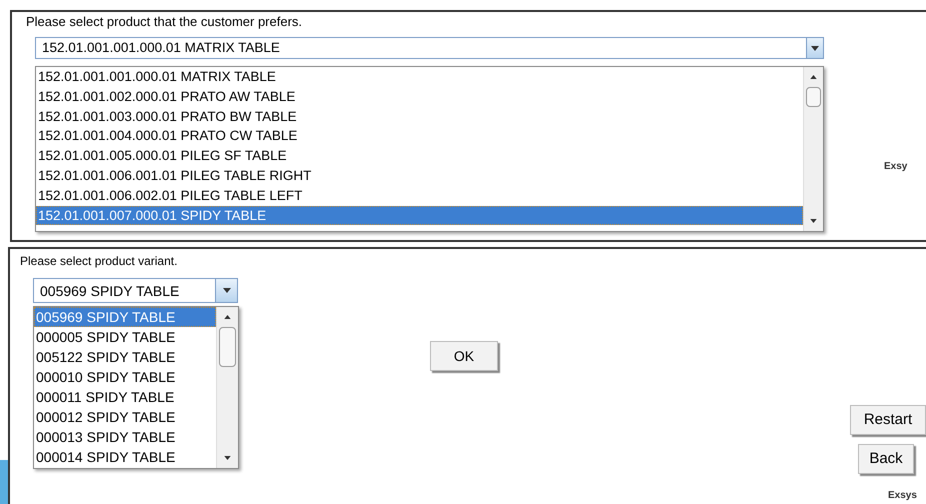  Describe the element at coordinates (125, 437) in the screenshot. I see `list-option: 000013 SPIDY TABLE` at that location.